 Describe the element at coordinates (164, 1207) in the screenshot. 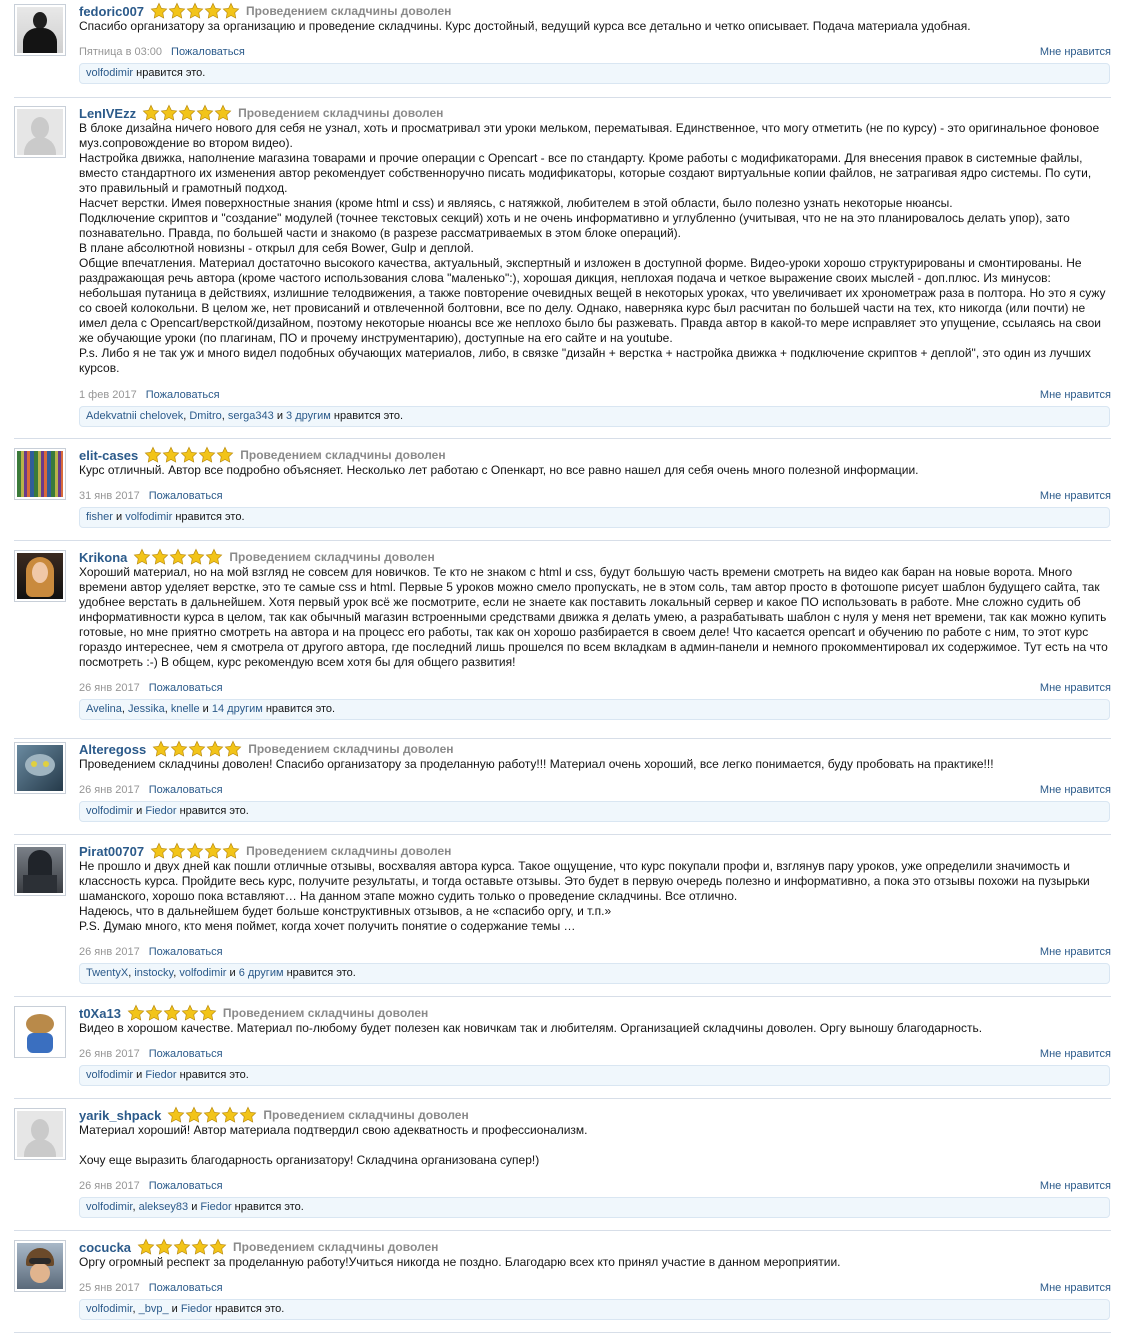

I see `liker-link: aleksey83` at that location.